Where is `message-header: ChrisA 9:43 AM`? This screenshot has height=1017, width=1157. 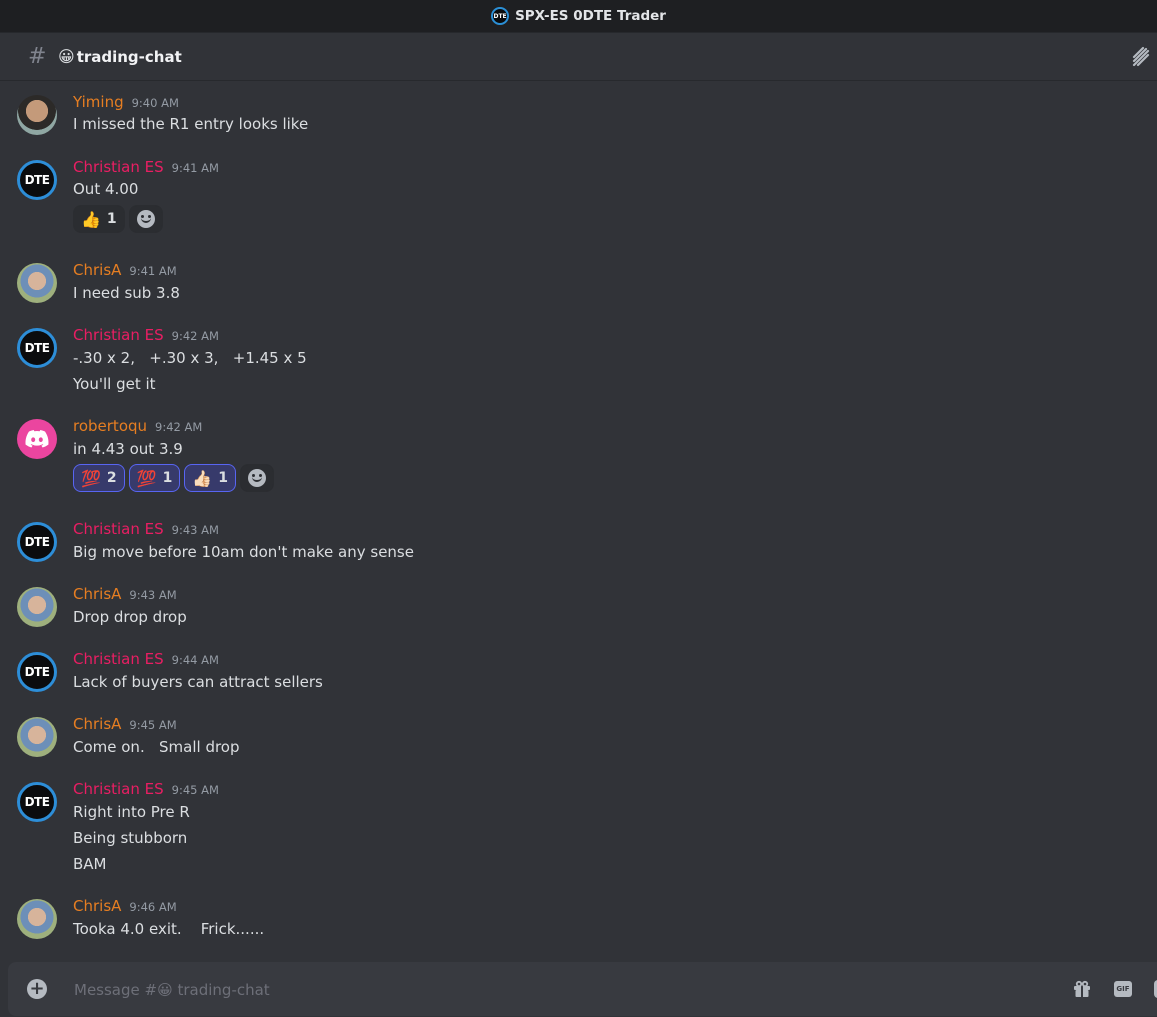
message-header: ChrisA 9:43 AM is located at coordinates (125, 594).